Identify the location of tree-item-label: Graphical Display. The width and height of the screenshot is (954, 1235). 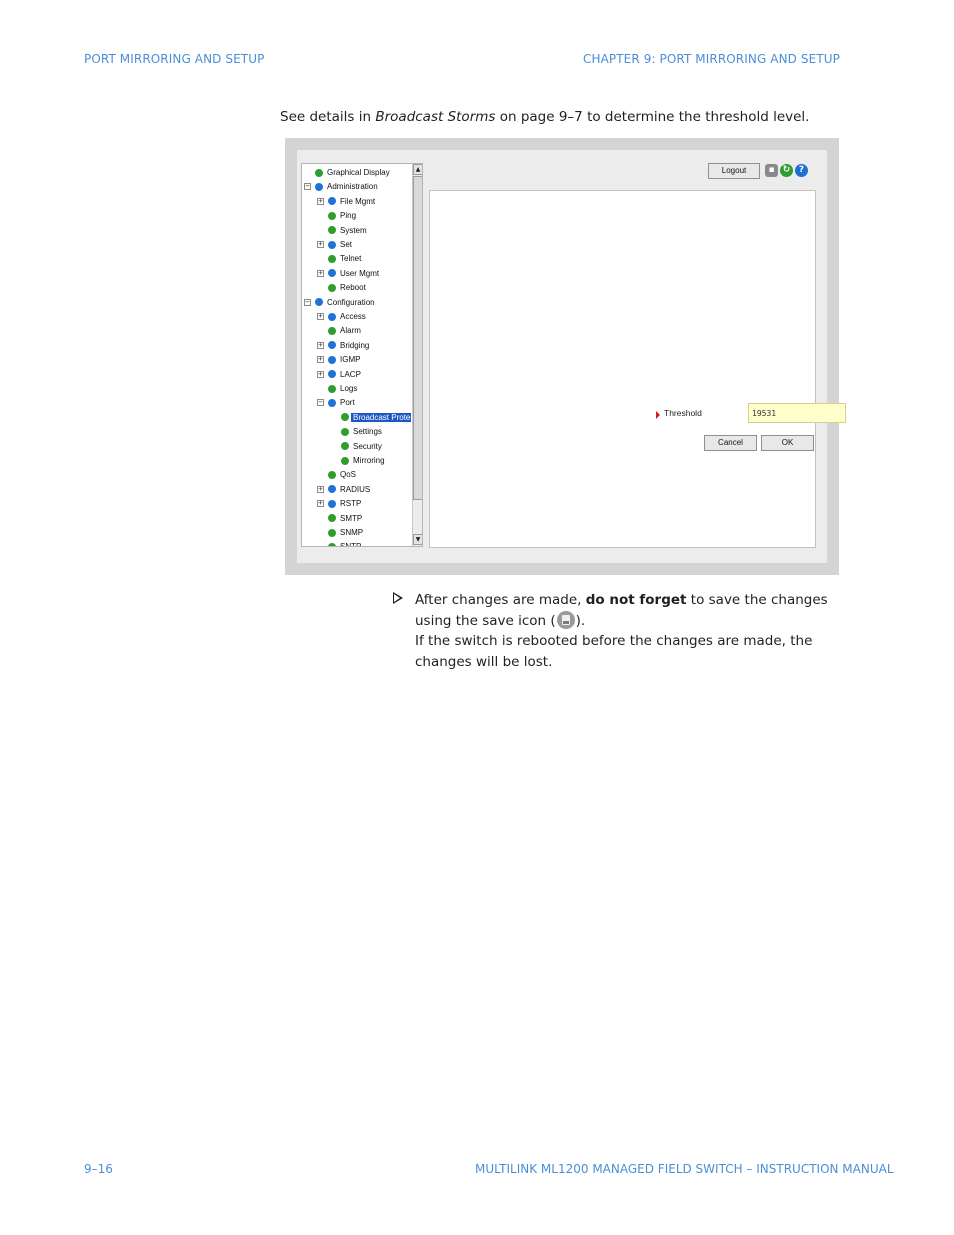
(358, 172).